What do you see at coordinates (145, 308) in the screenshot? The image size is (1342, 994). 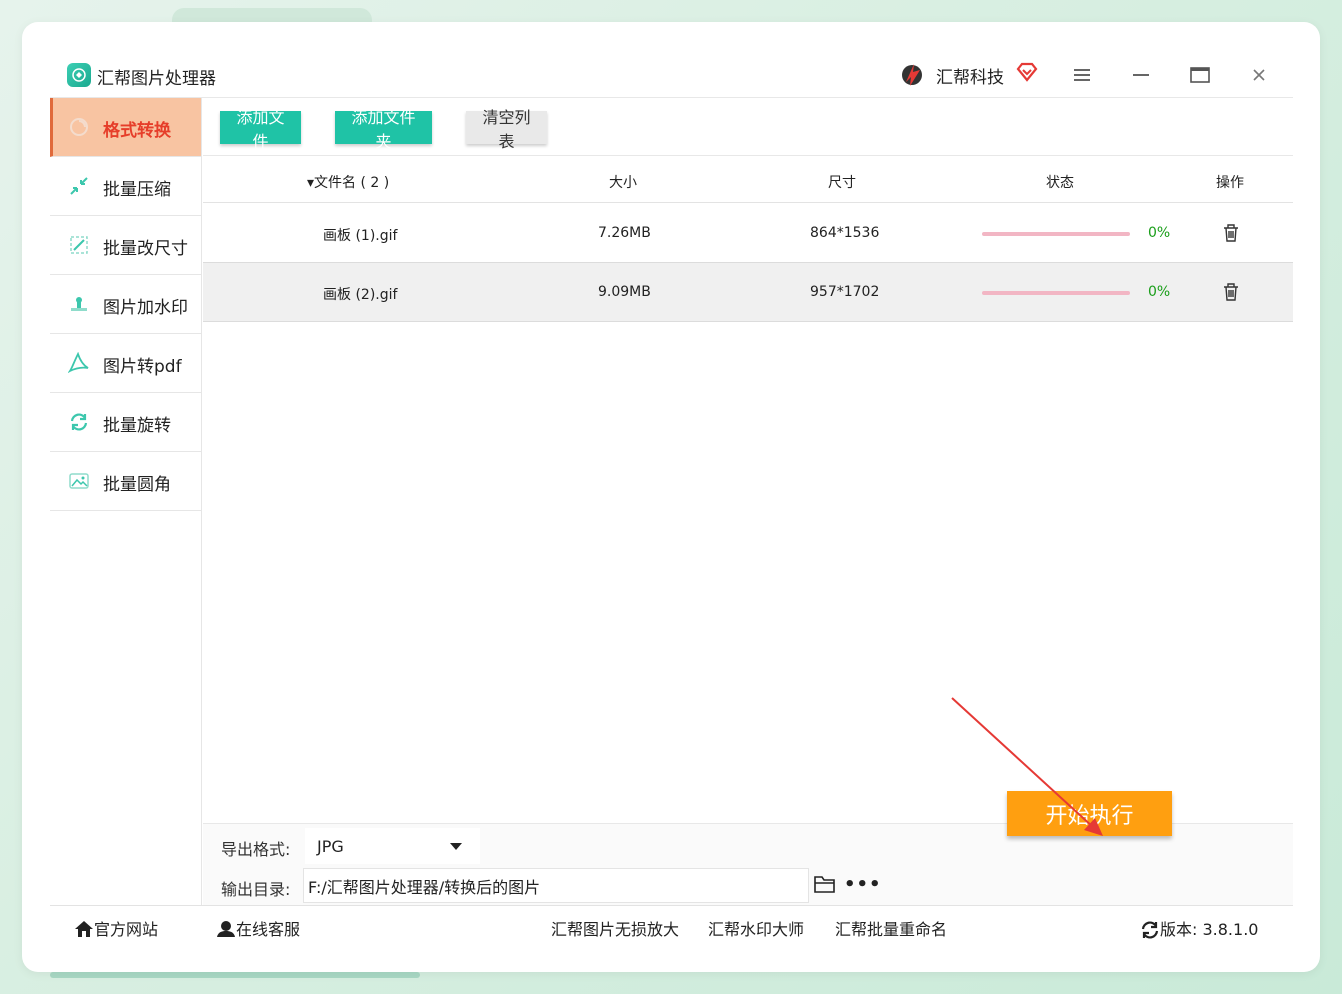 I see `sidebar-item-label: 图片加水印` at bounding box center [145, 308].